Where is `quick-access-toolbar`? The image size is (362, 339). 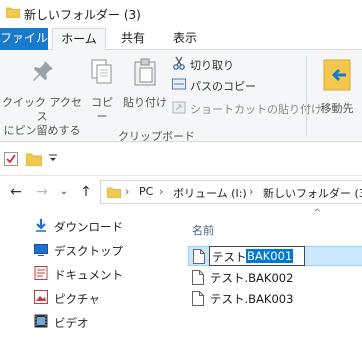
quick-access-toolbar is located at coordinates (181, 159).